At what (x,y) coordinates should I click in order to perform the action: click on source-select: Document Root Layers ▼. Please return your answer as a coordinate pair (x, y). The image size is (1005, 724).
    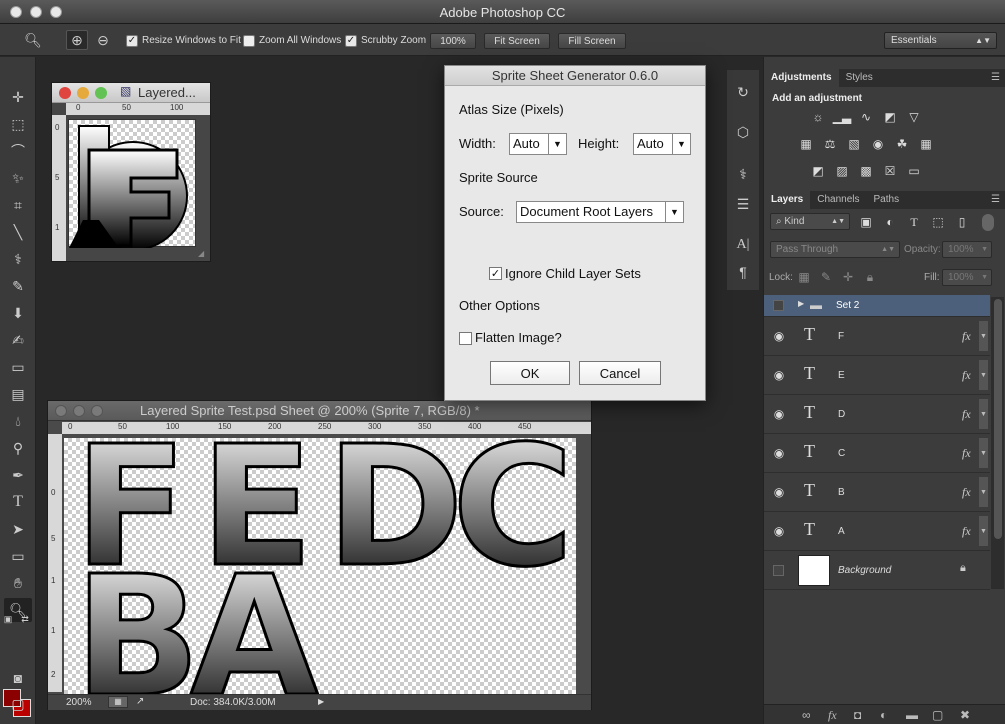
    Looking at the image, I should click on (600, 212).